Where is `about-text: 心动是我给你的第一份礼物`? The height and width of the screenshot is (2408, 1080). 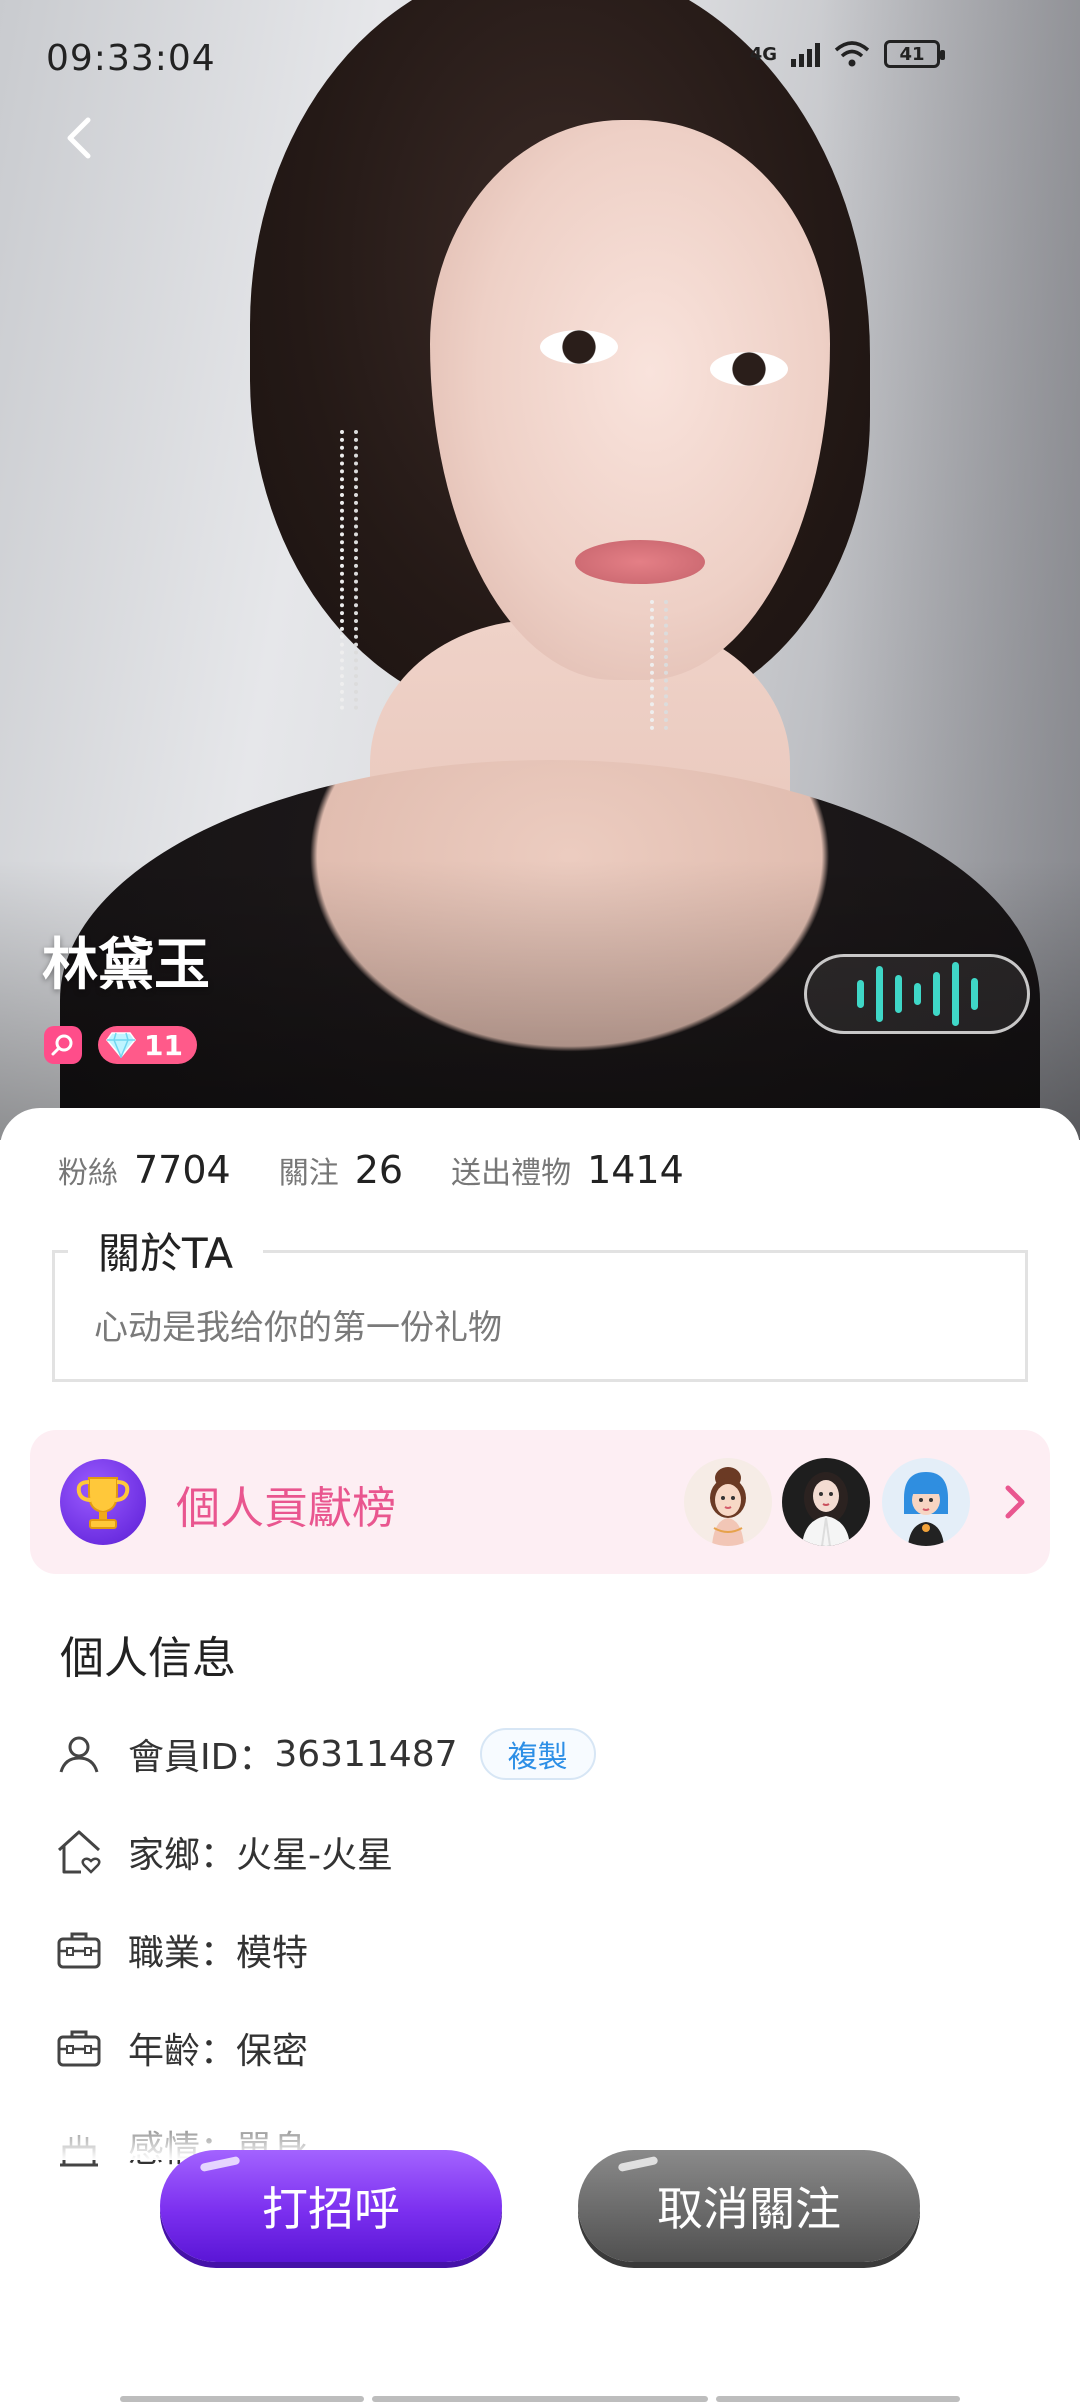
about-text: 心动是我给你的第一份礼物 is located at coordinates (298, 1328).